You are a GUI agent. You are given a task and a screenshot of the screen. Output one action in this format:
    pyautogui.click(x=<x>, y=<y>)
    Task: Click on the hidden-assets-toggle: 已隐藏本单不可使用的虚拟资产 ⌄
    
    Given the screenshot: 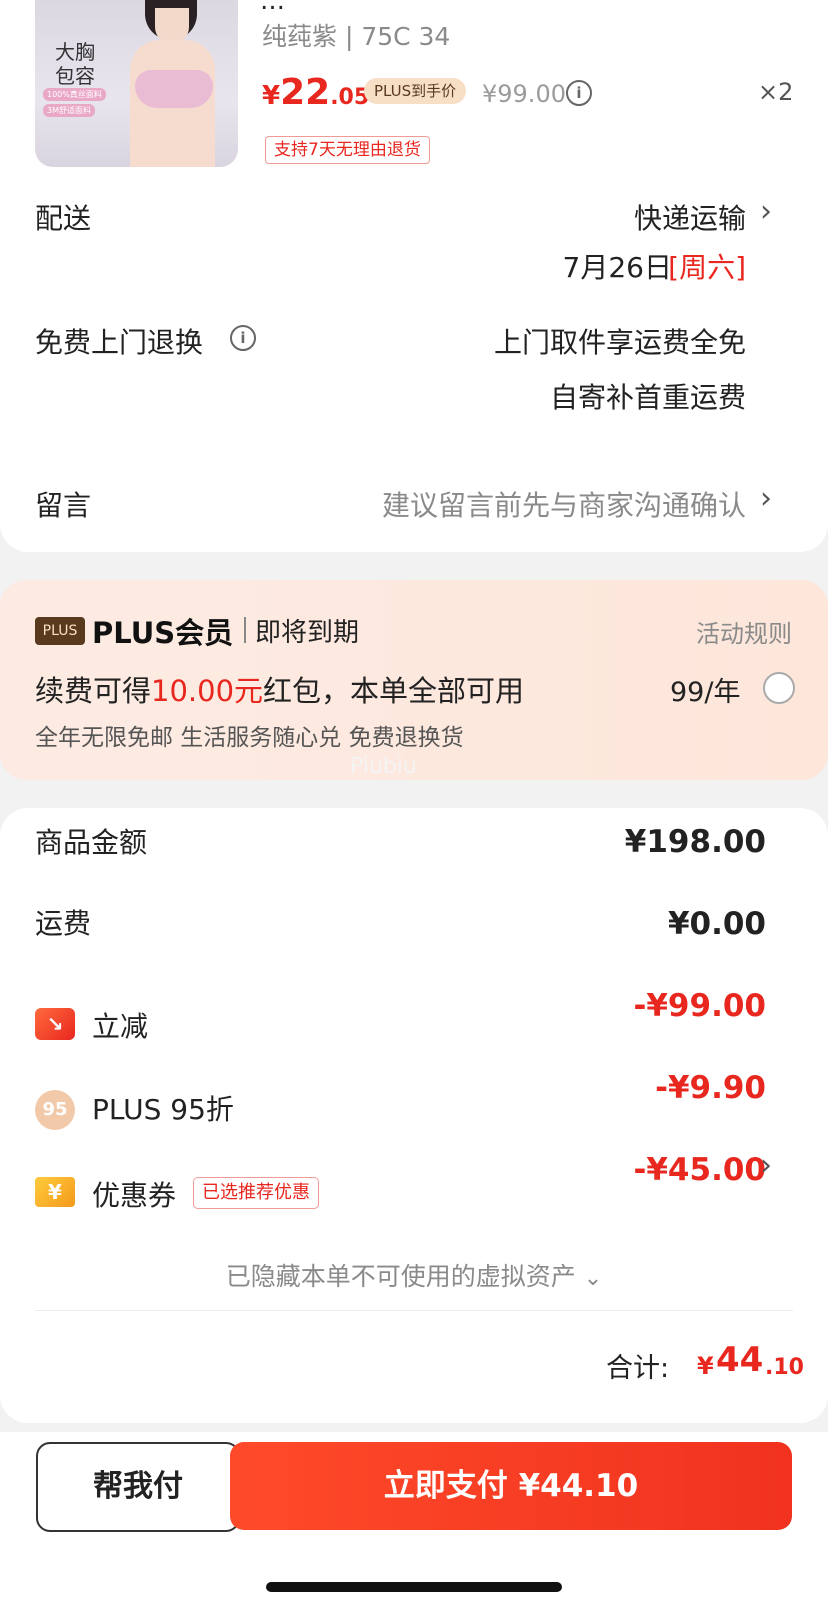 What is the action you would take?
    pyautogui.click(x=414, y=1275)
    